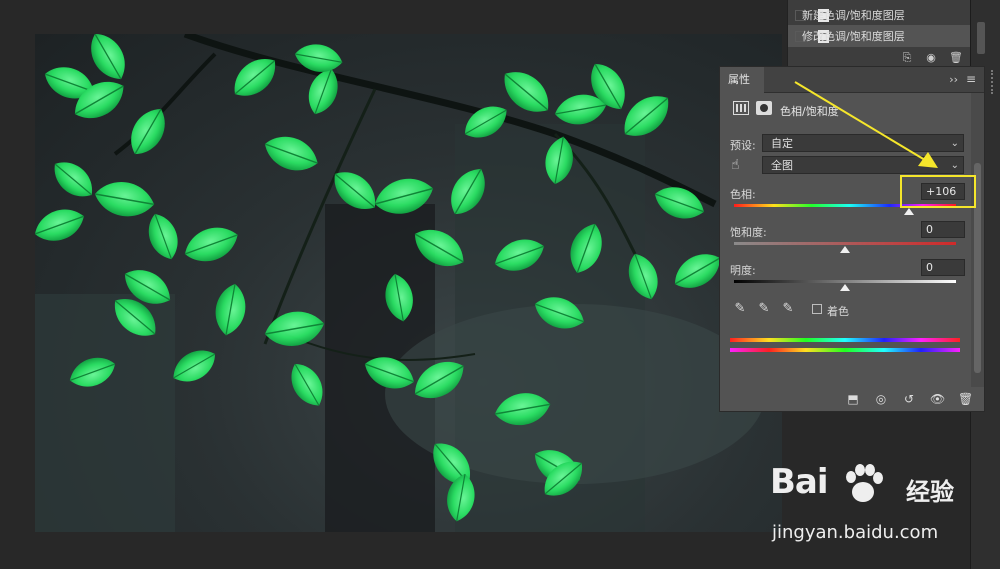 This screenshot has width=1000, height=569. What do you see at coordinates (799, 482) in the screenshot?
I see `watermark-logo-text: Bai` at bounding box center [799, 482].